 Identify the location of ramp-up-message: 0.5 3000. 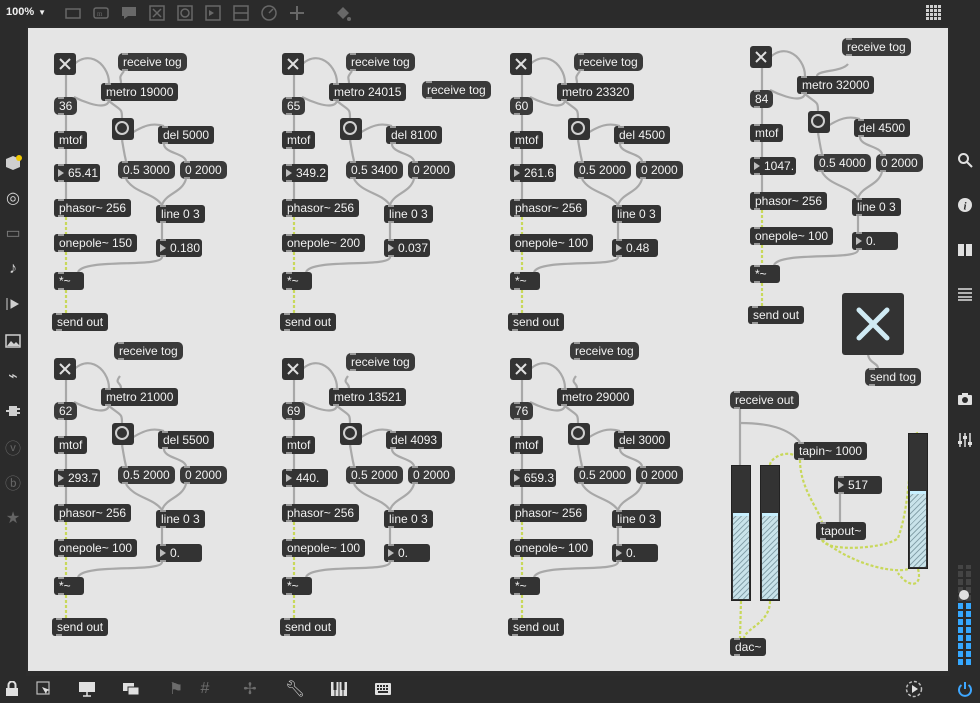
(146, 170).